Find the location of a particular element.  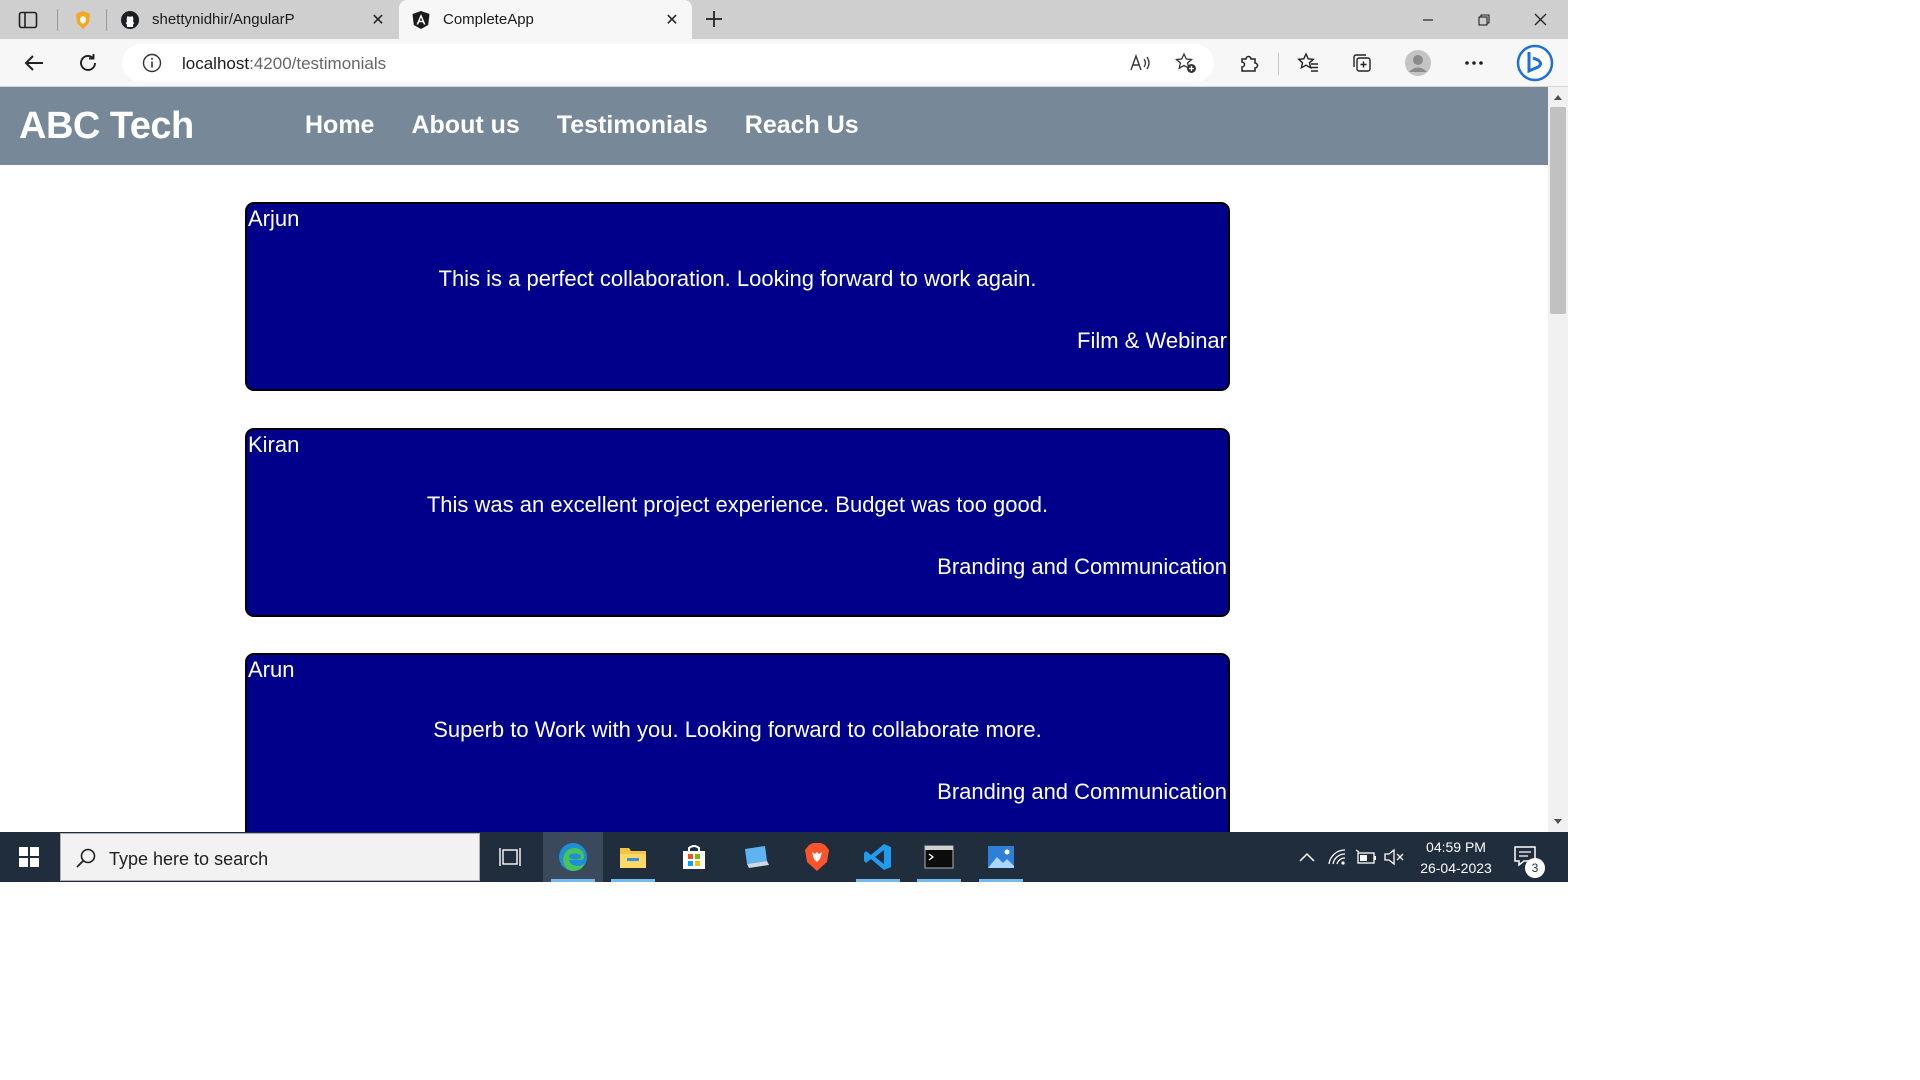

testimonial-author: Kiran is located at coordinates (274, 444).